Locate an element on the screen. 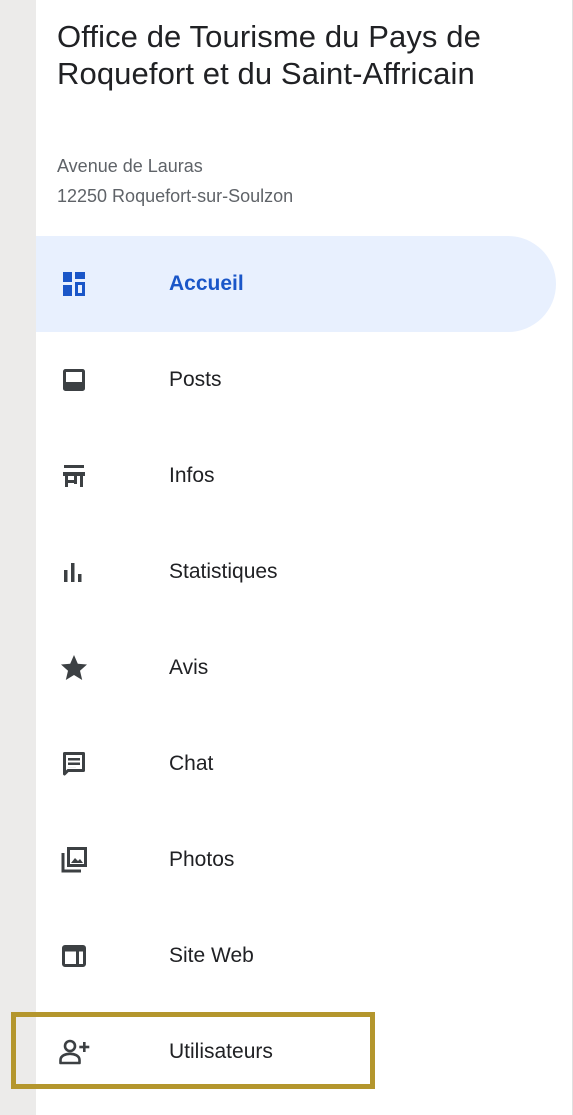 This screenshot has width=573, height=1115. left-gutter is located at coordinates (18, 557).